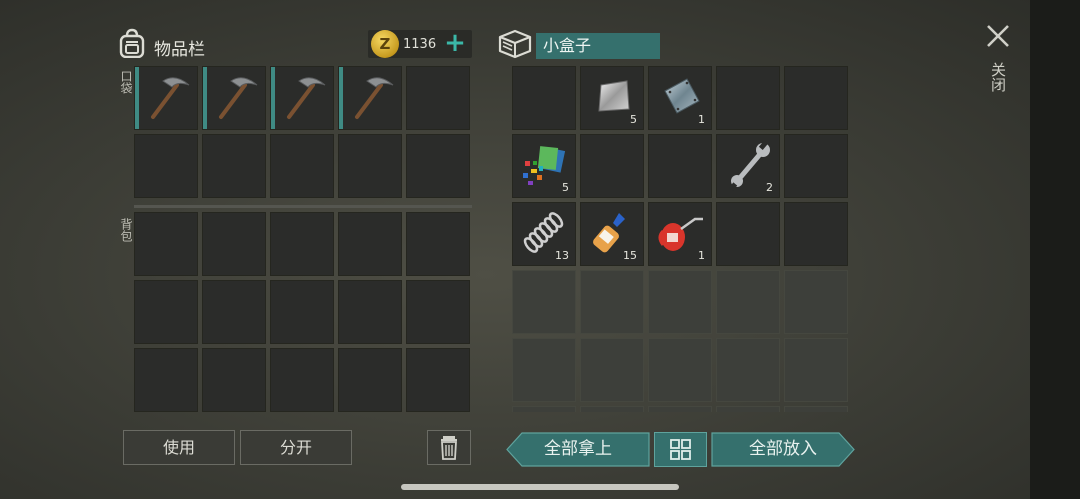 This screenshot has height=499, width=1080. I want to click on trash-button, so click(449, 447).